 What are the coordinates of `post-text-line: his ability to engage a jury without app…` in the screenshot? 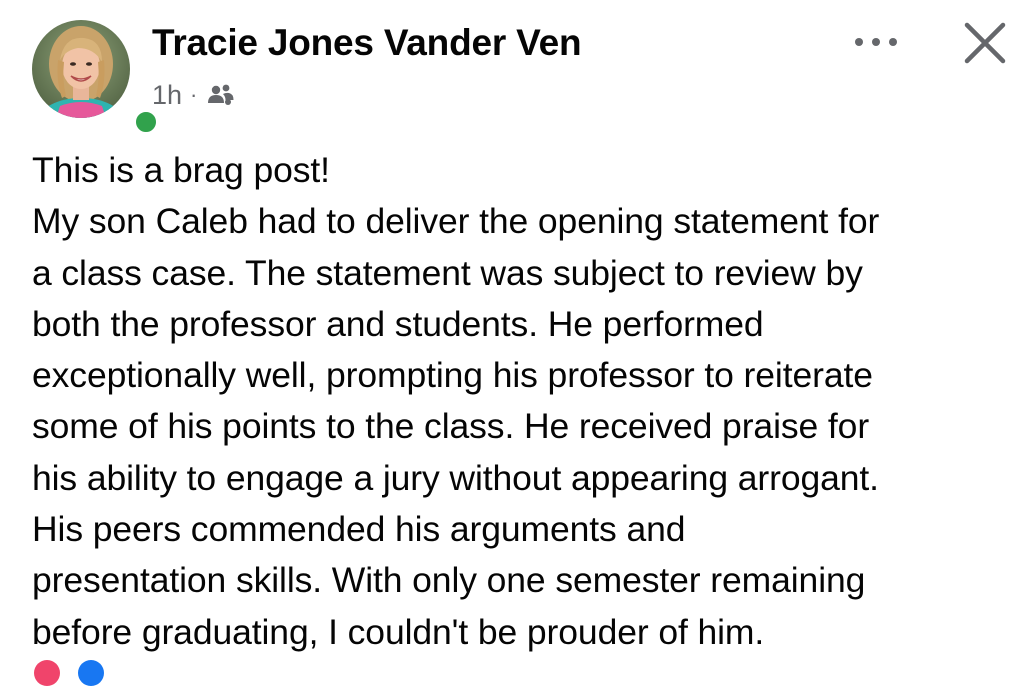 It's located at (455, 477).